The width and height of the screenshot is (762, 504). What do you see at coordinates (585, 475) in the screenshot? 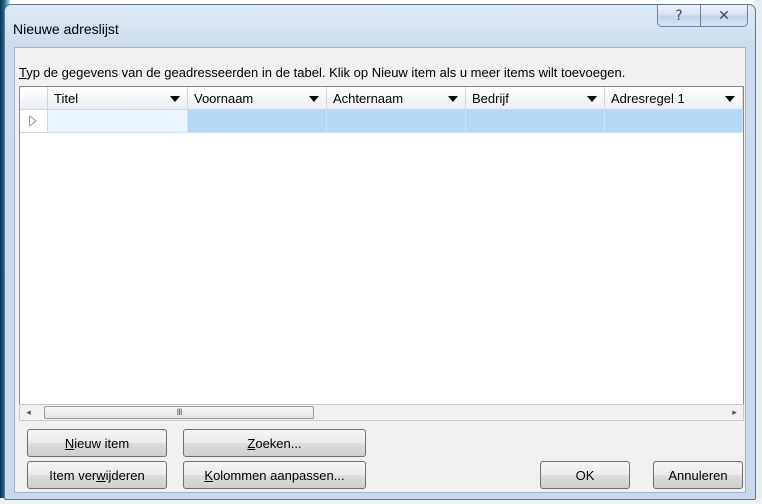
I see `ok-button: OK` at bounding box center [585, 475].